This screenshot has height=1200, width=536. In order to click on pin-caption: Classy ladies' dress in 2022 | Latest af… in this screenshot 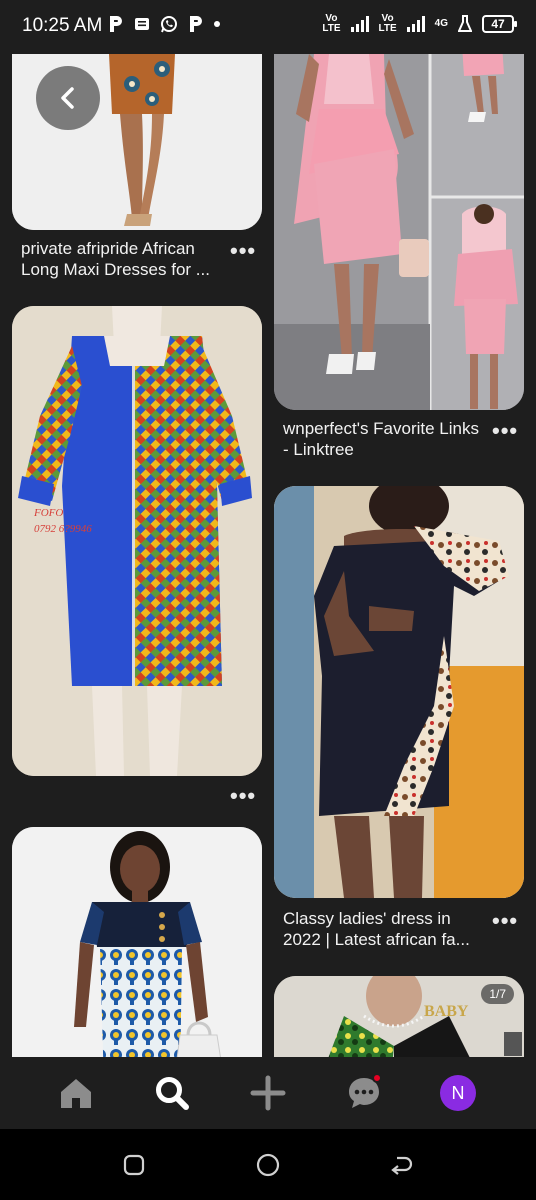, I will do `click(385, 929)`.